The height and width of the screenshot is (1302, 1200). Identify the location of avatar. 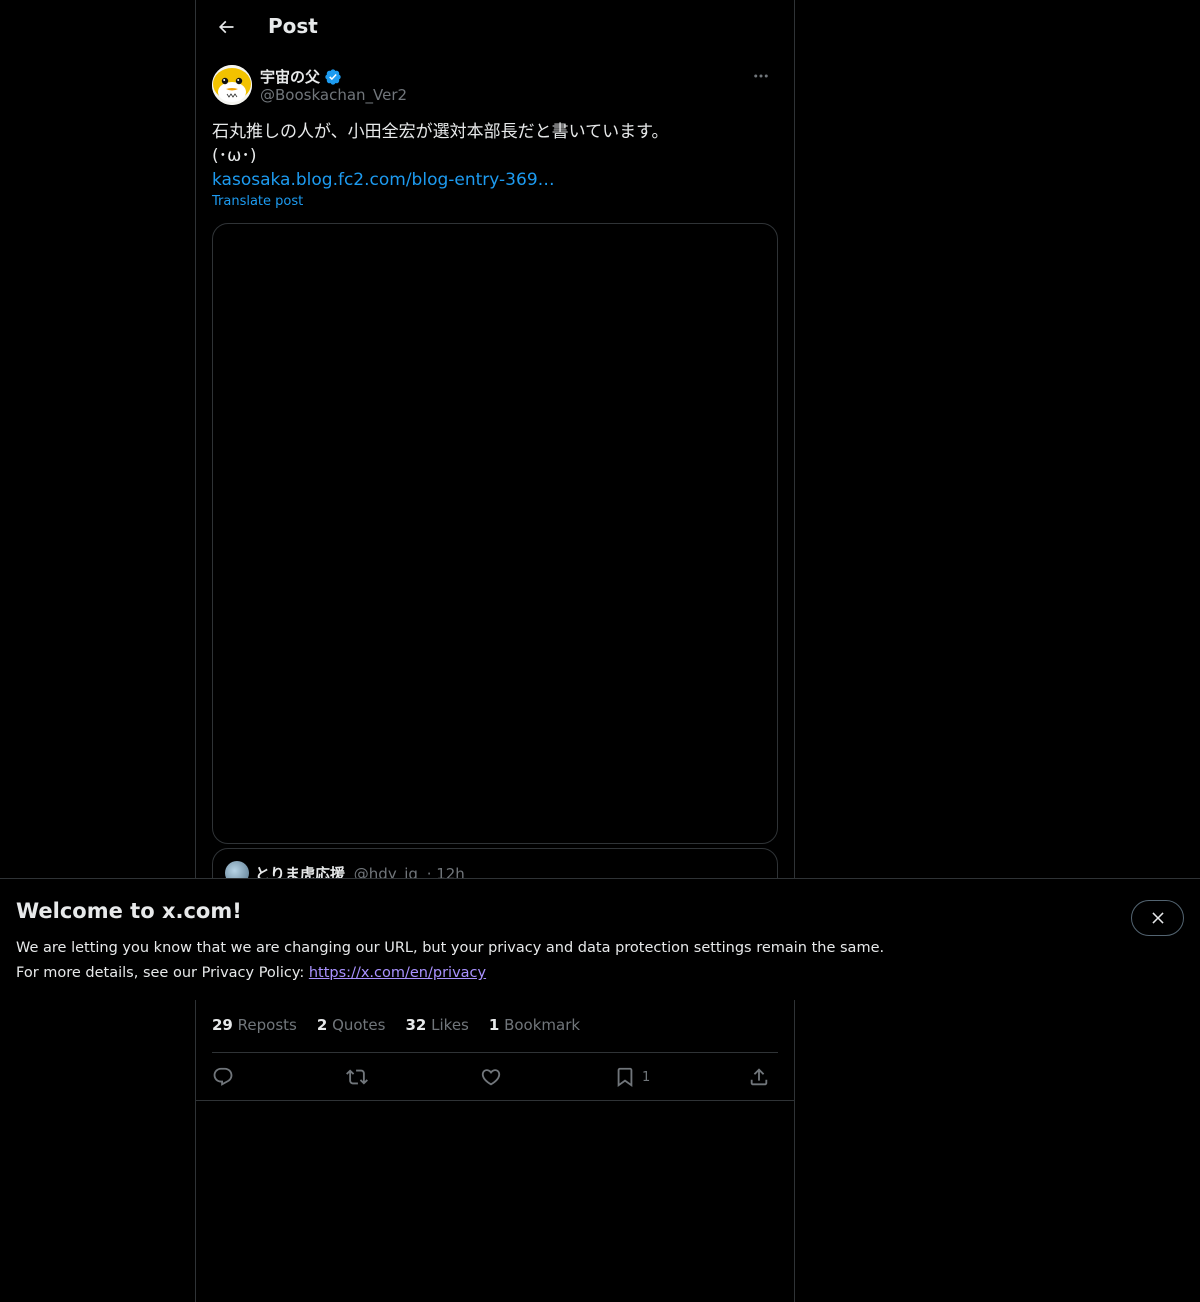
(232, 85).